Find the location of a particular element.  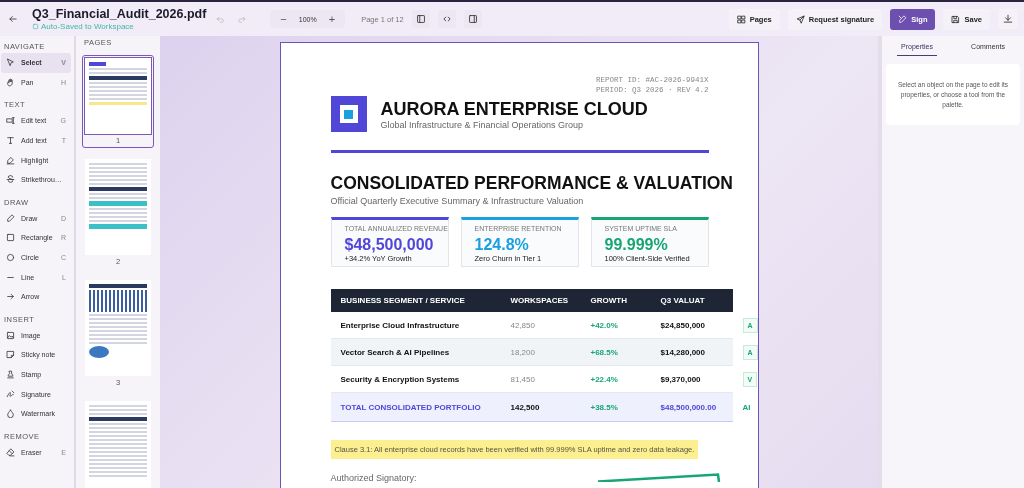

status-text: AI is located at coordinates (746, 407).